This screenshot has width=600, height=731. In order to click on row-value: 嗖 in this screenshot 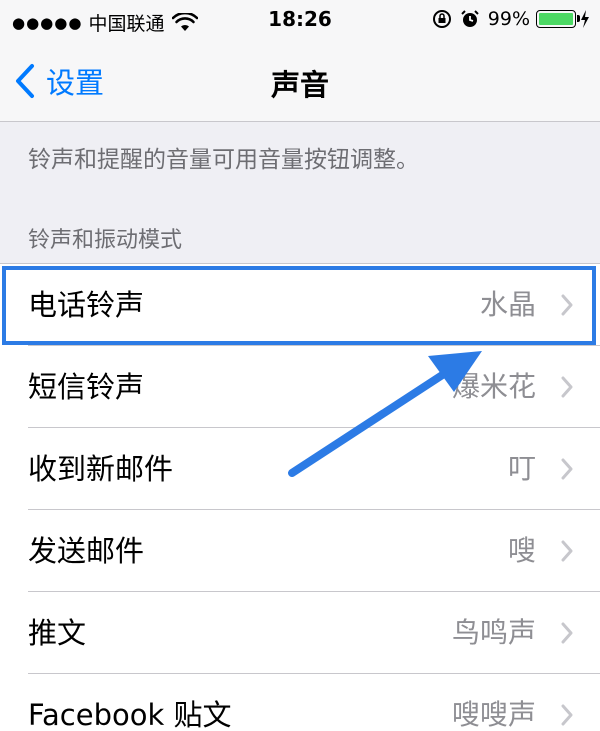, I will do `click(521, 550)`.